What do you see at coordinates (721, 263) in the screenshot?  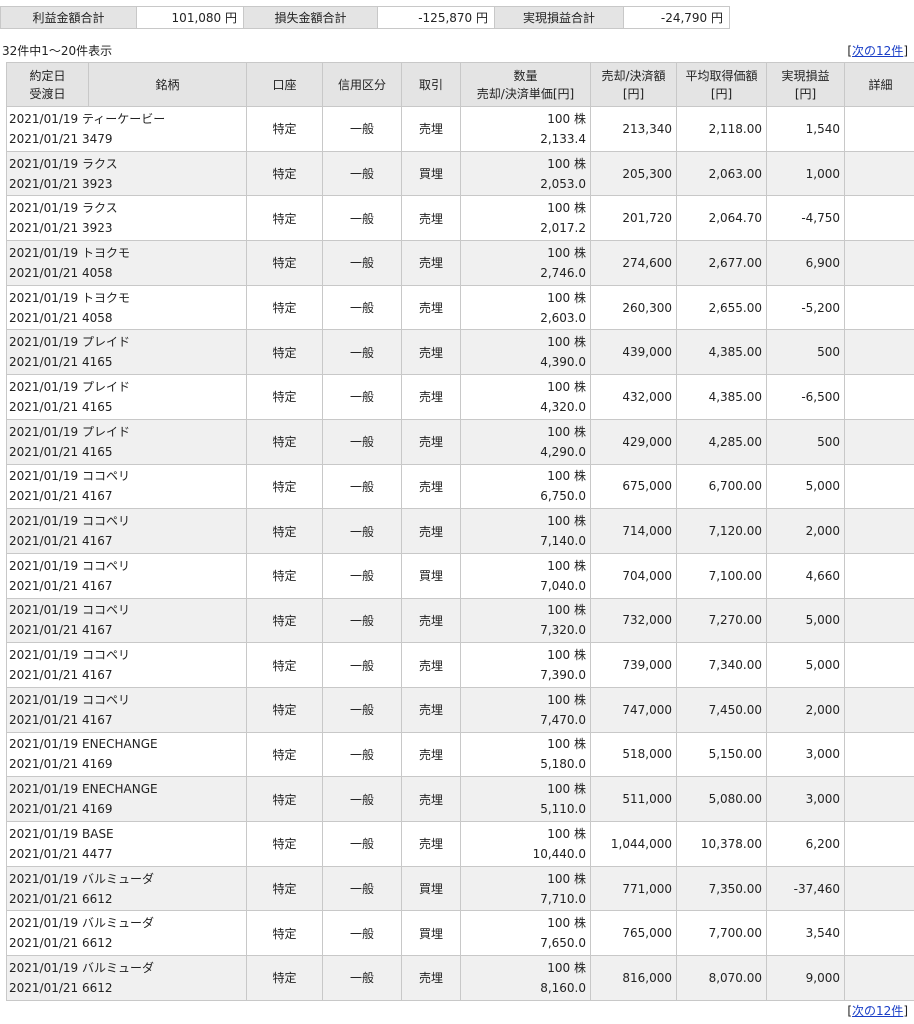 I see `average-cost: 2,677.00` at bounding box center [721, 263].